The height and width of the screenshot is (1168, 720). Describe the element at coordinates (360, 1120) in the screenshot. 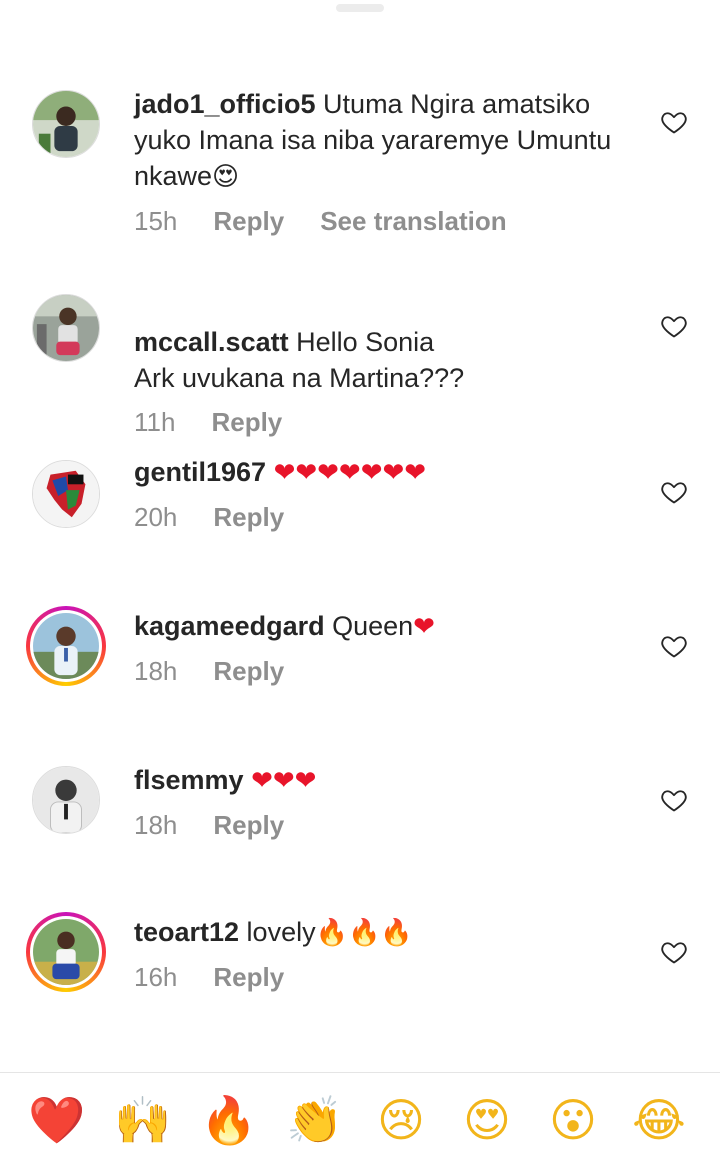

I see `quick-reaction-bar: ❤️ 🙌 🔥 👏 😢 😍 😮 😂` at that location.